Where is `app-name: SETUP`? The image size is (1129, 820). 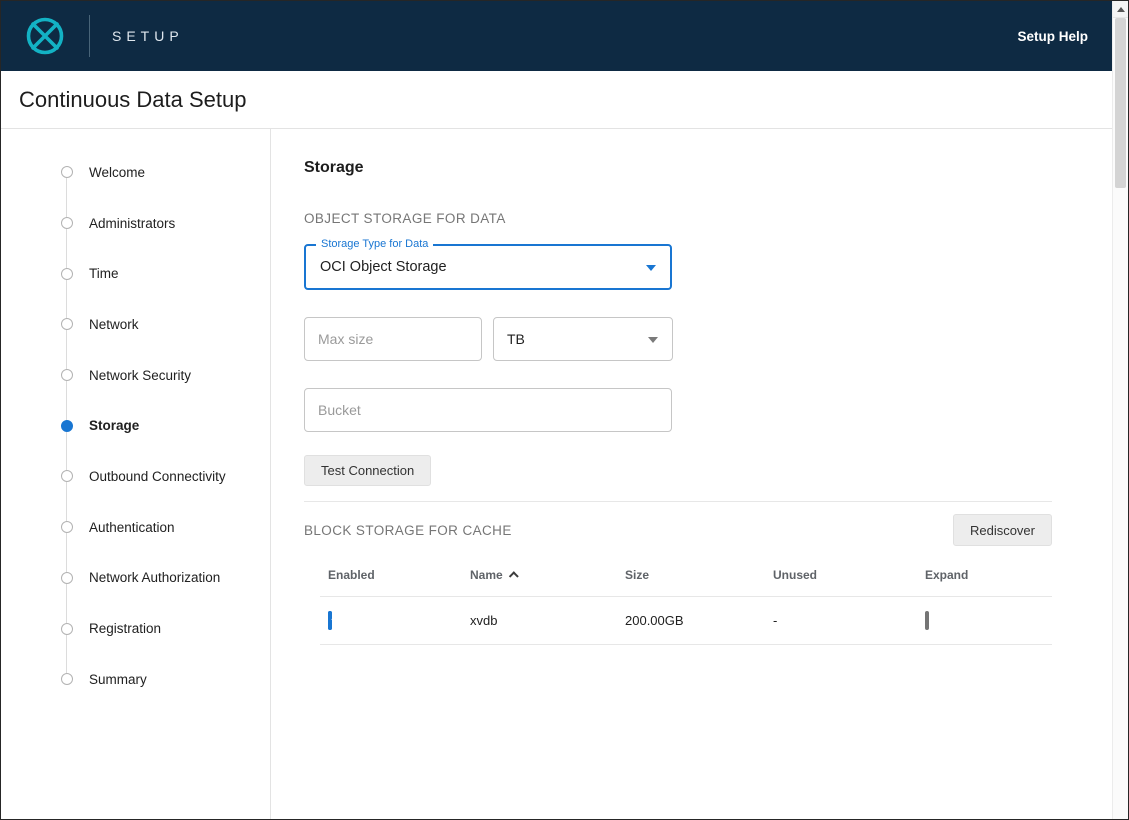 app-name: SETUP is located at coordinates (148, 36).